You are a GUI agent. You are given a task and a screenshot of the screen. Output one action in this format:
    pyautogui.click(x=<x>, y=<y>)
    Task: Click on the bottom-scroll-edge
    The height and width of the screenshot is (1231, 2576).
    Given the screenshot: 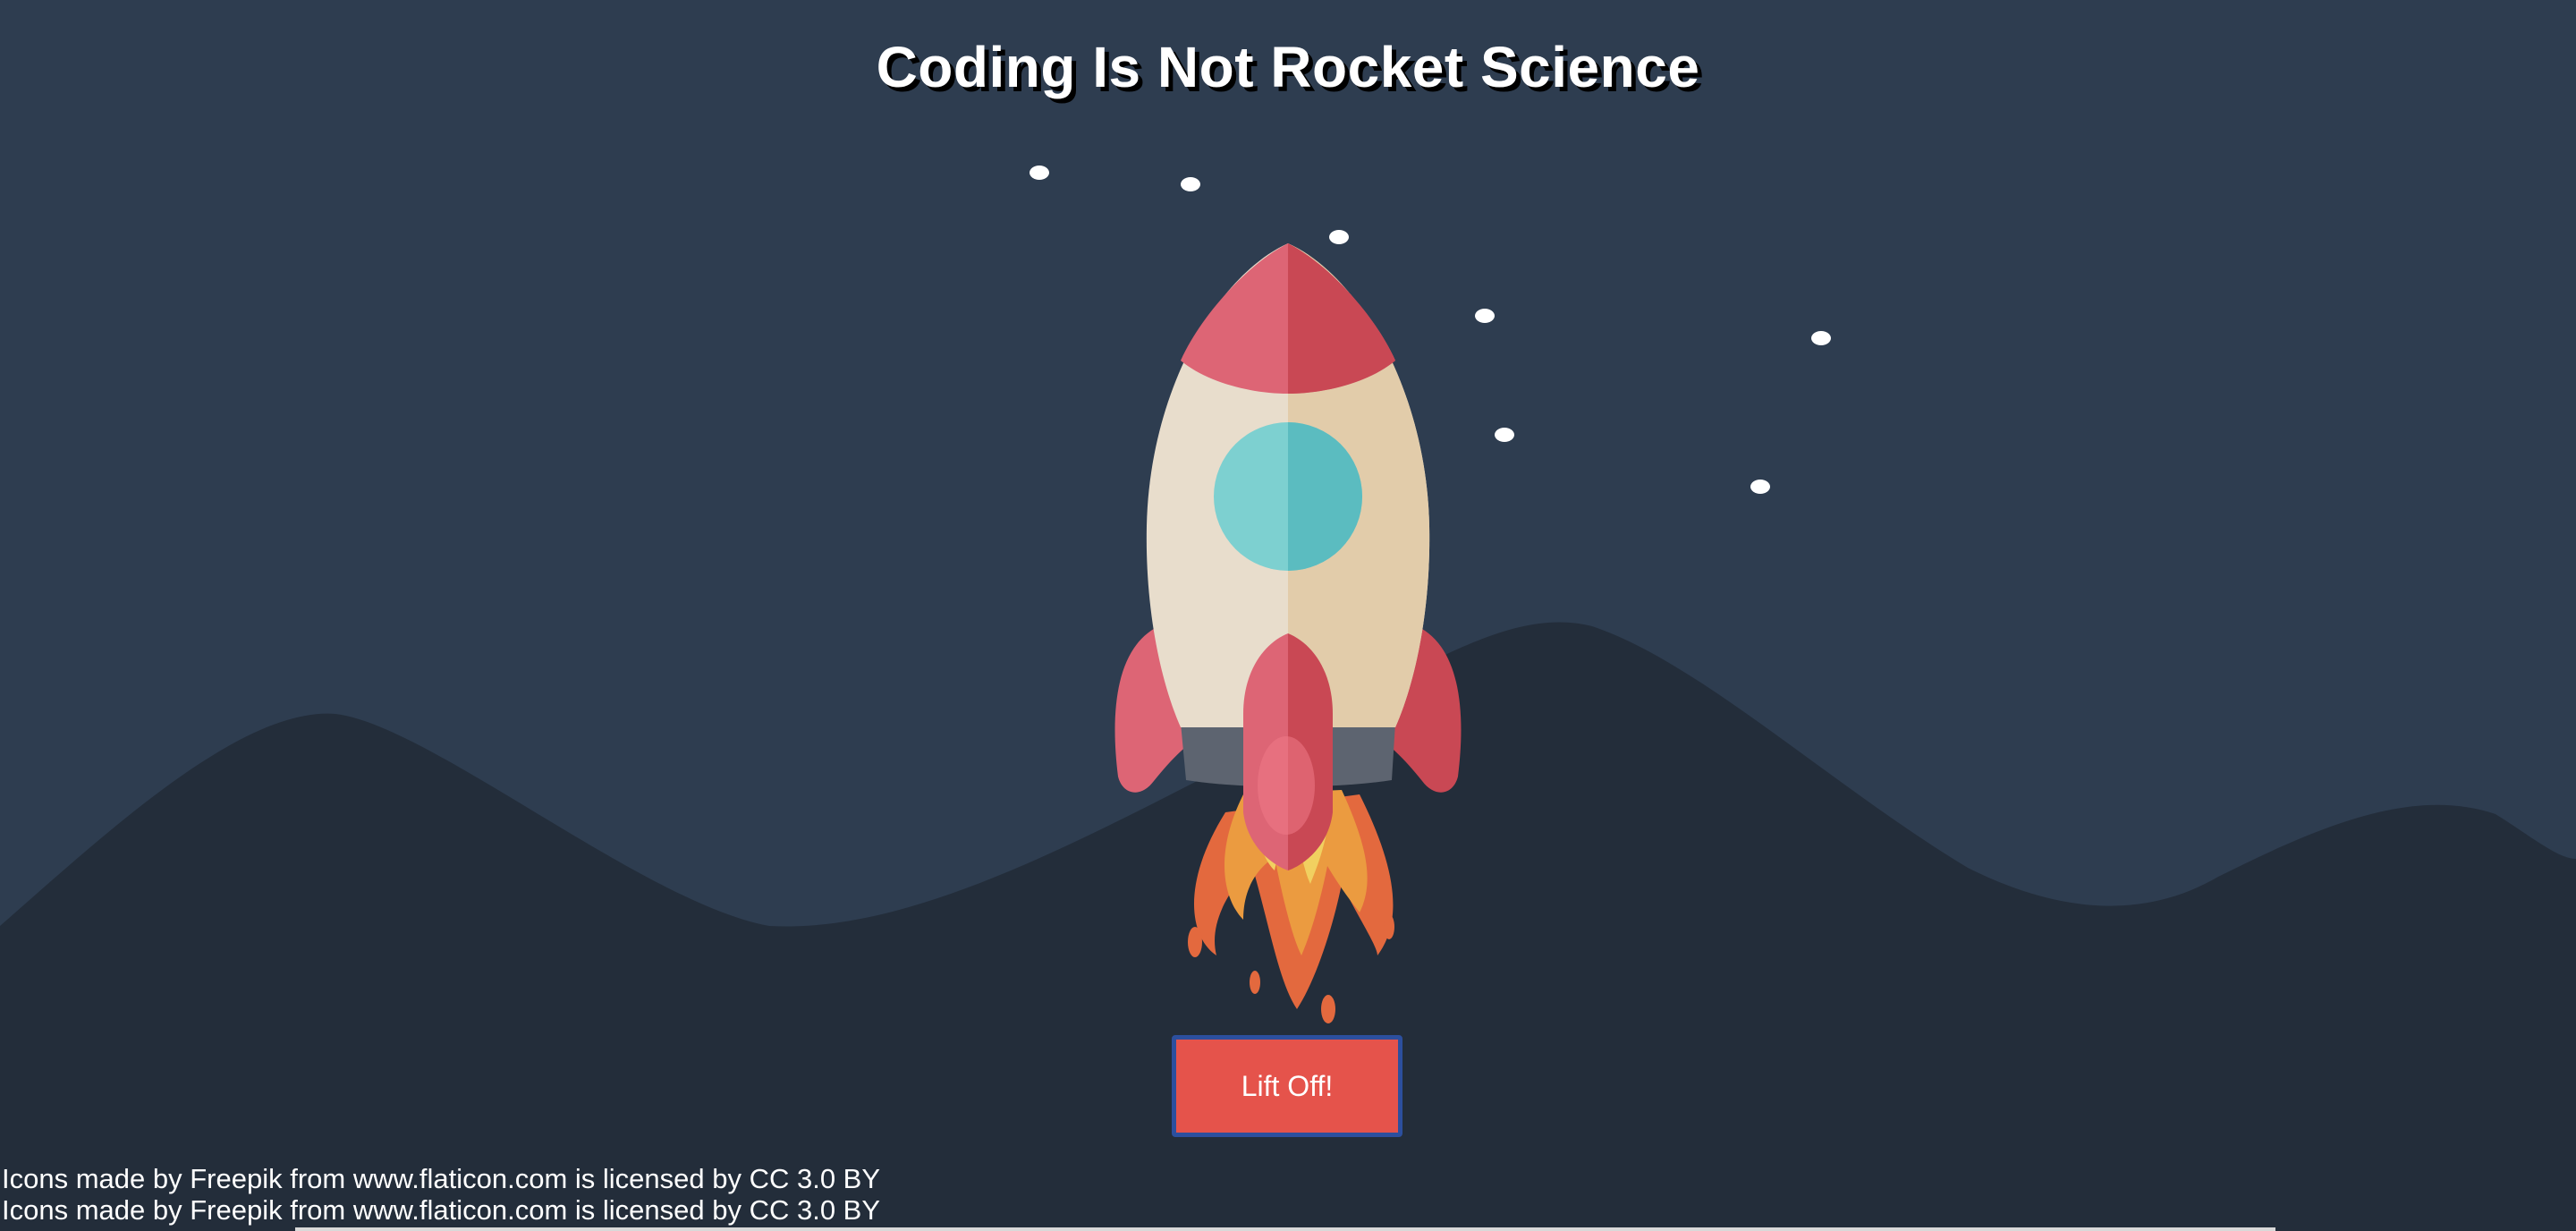 What is the action you would take?
    pyautogui.click(x=1285, y=1229)
    